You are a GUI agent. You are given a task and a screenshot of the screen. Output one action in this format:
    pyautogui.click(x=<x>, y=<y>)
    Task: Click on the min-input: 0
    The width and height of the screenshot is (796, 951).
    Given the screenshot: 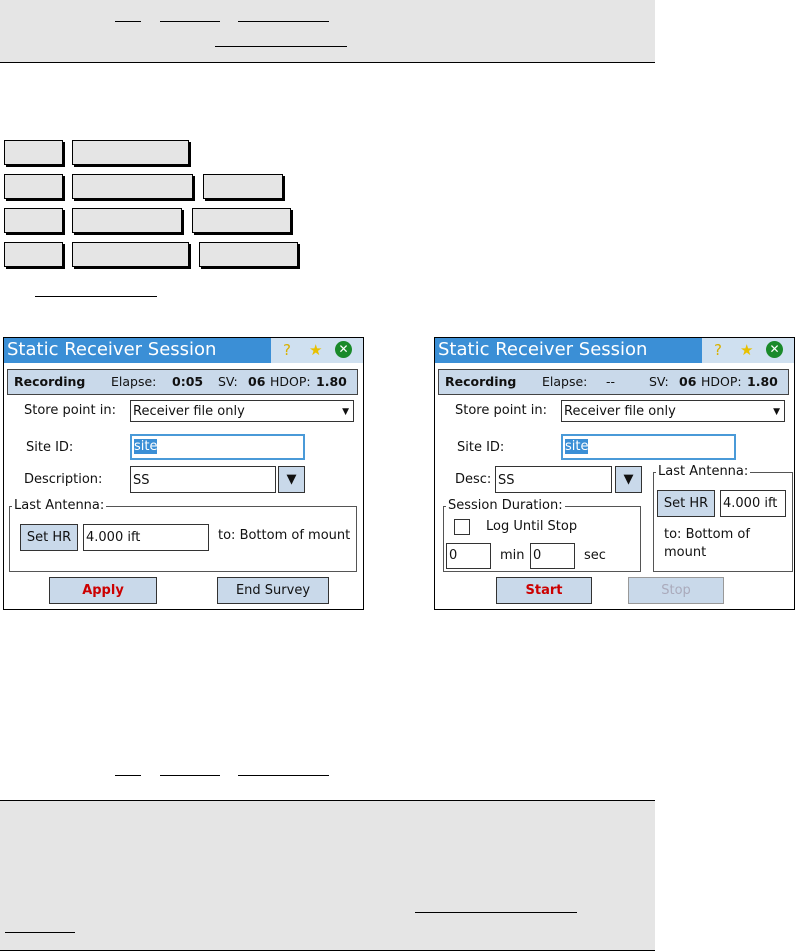 What is the action you would take?
    pyautogui.click(x=468, y=556)
    